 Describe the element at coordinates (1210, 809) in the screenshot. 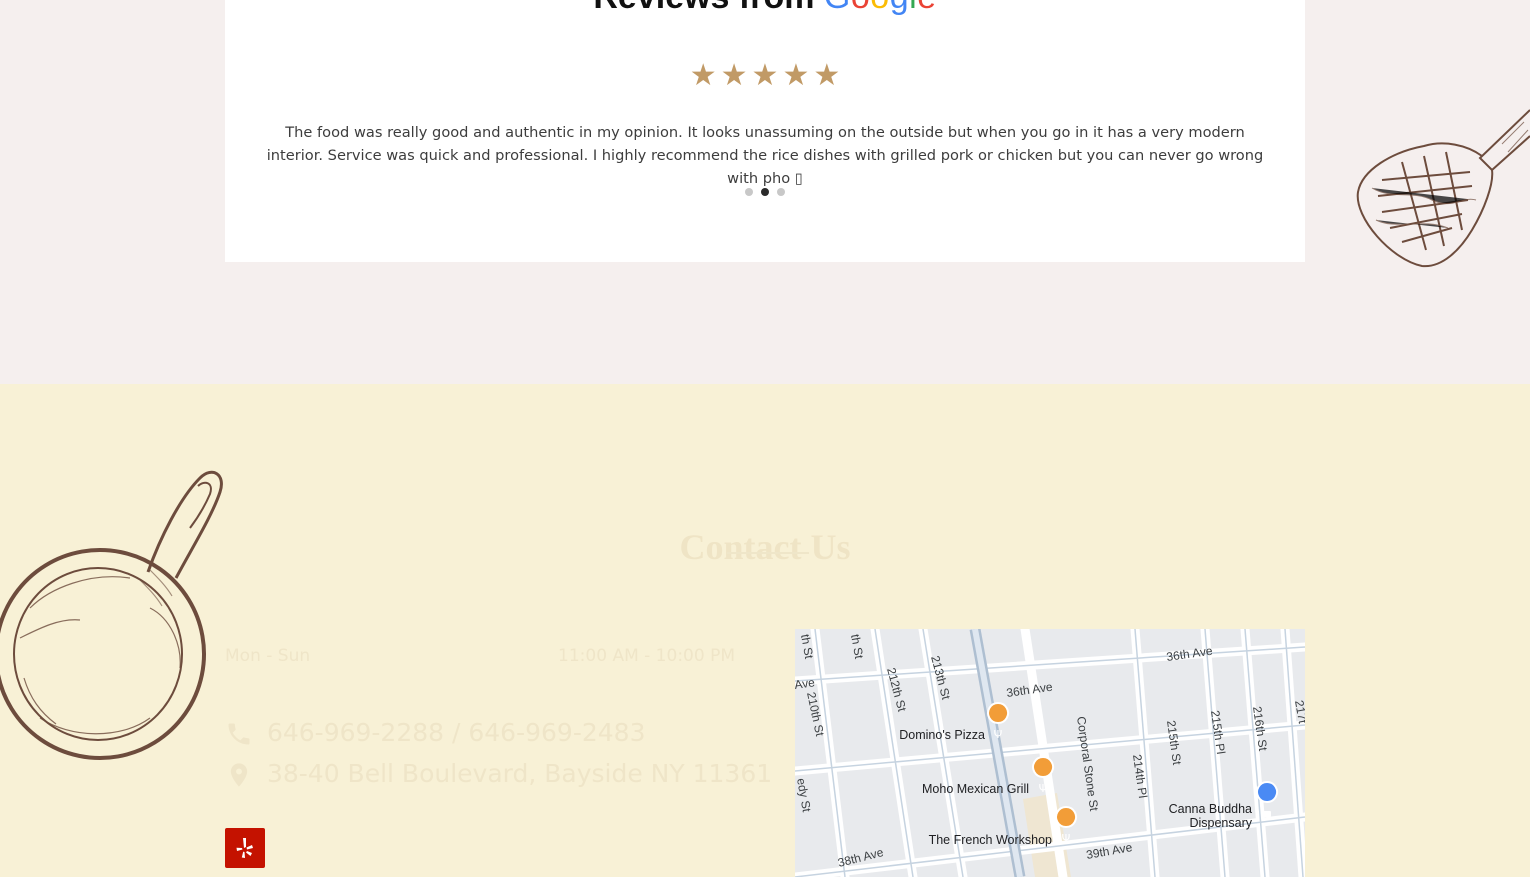

I see `svg-text: Canna Buddha` at that location.